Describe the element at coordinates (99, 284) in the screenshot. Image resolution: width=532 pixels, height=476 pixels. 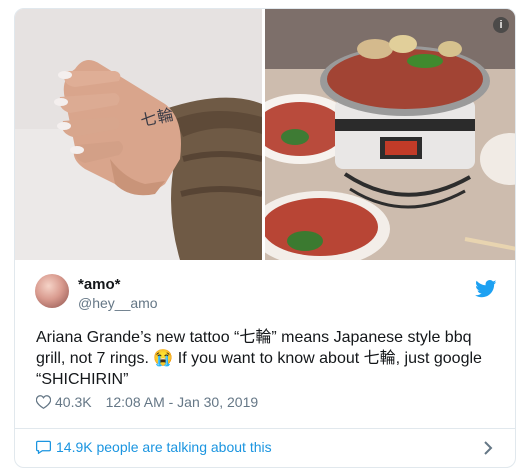
I see `author-name: *amo*` at that location.